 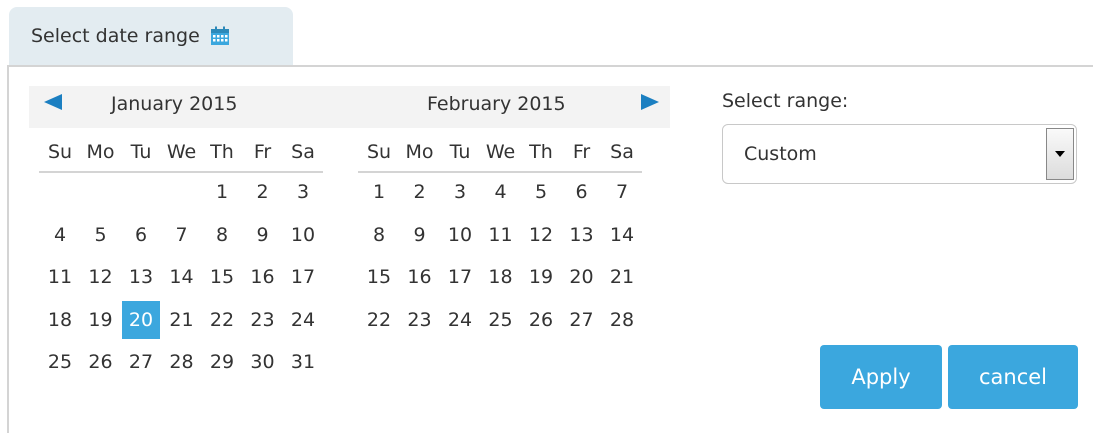 What do you see at coordinates (174, 104) in the screenshot?
I see `month-title-january: January 2015` at bounding box center [174, 104].